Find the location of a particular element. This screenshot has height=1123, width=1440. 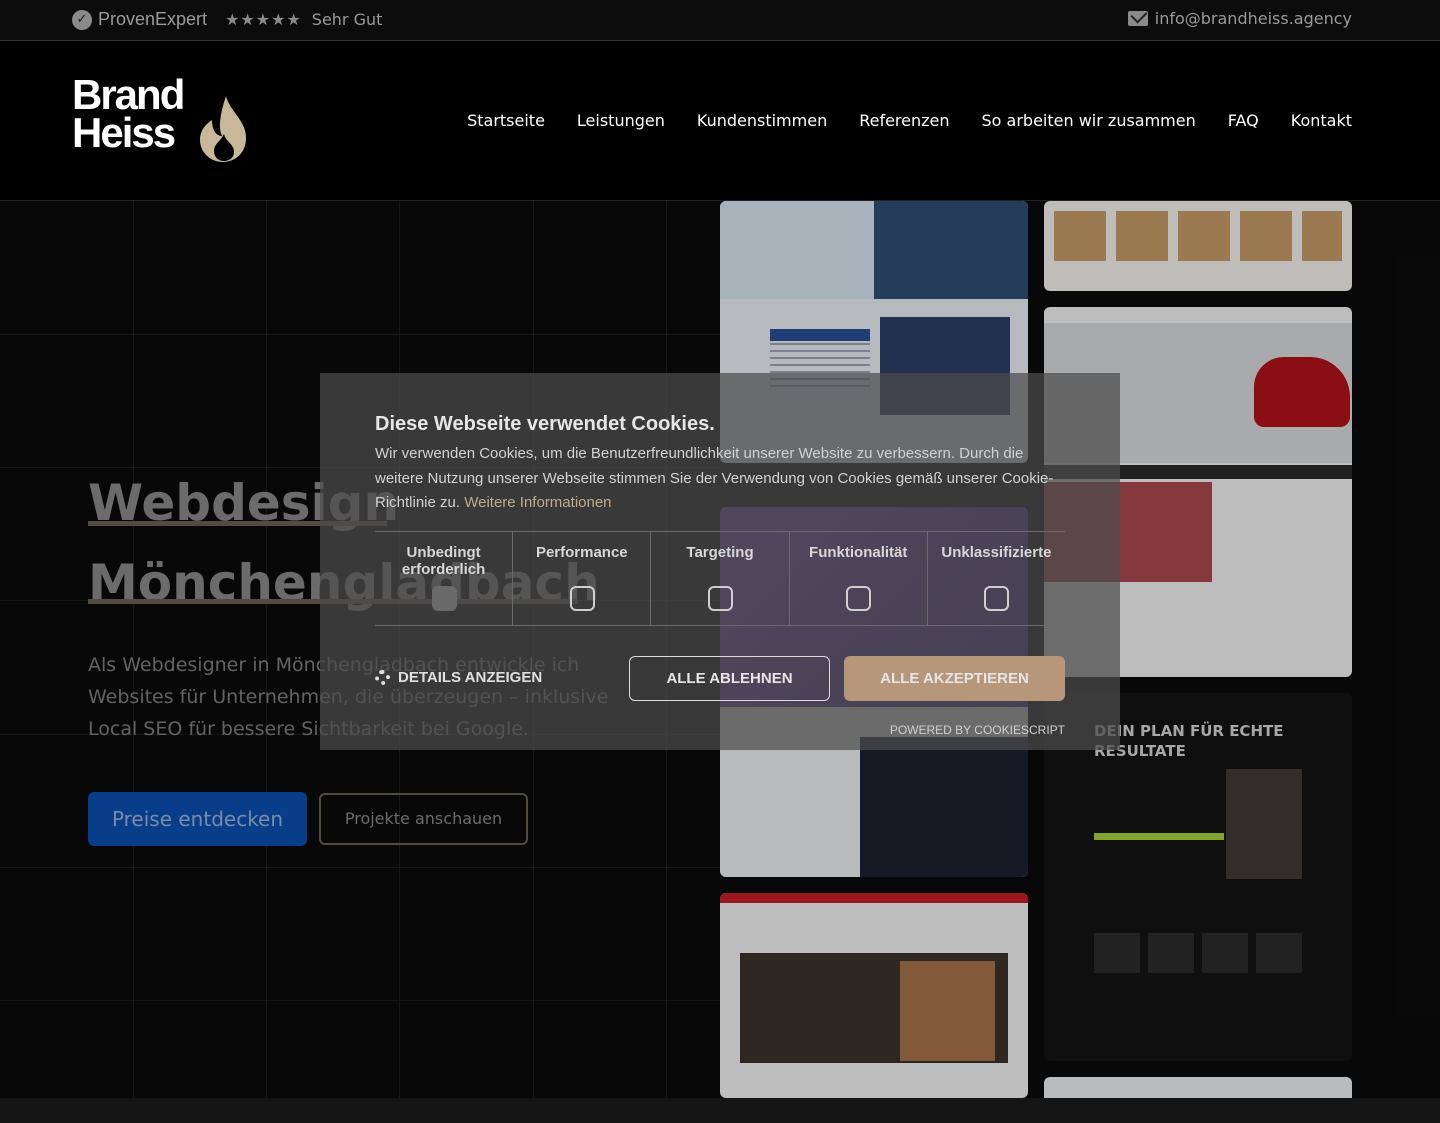

flame-icon is located at coordinates (223, 129).